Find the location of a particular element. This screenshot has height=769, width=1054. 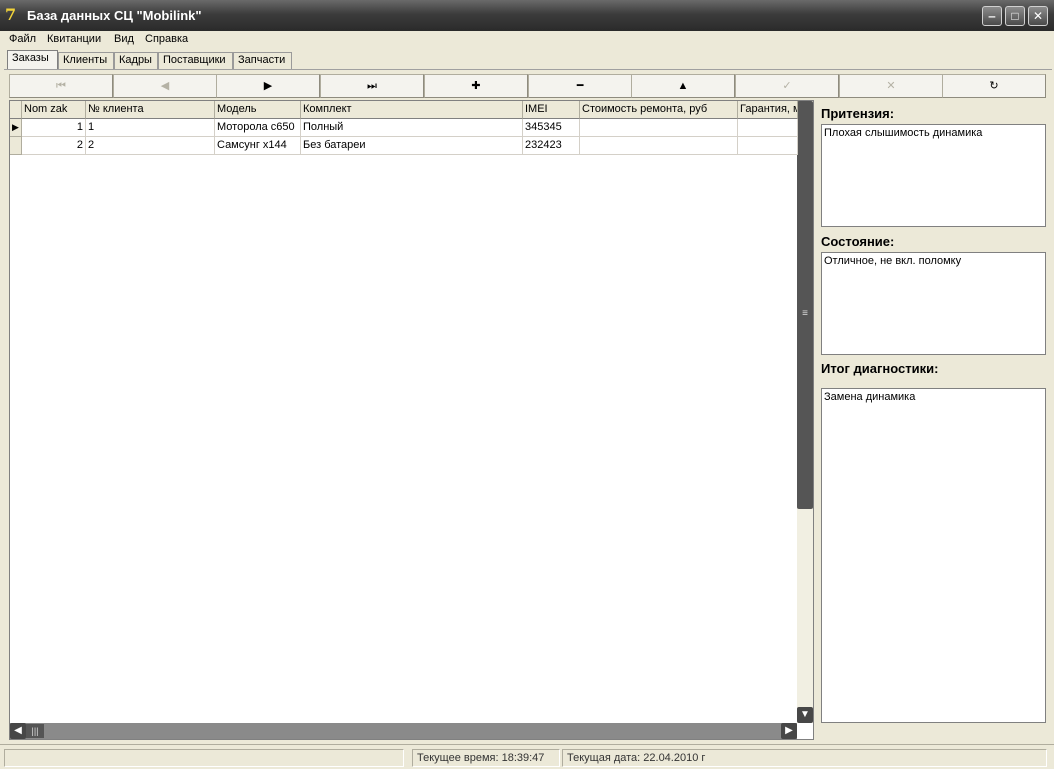

table-cell: 345345 is located at coordinates (551, 128).